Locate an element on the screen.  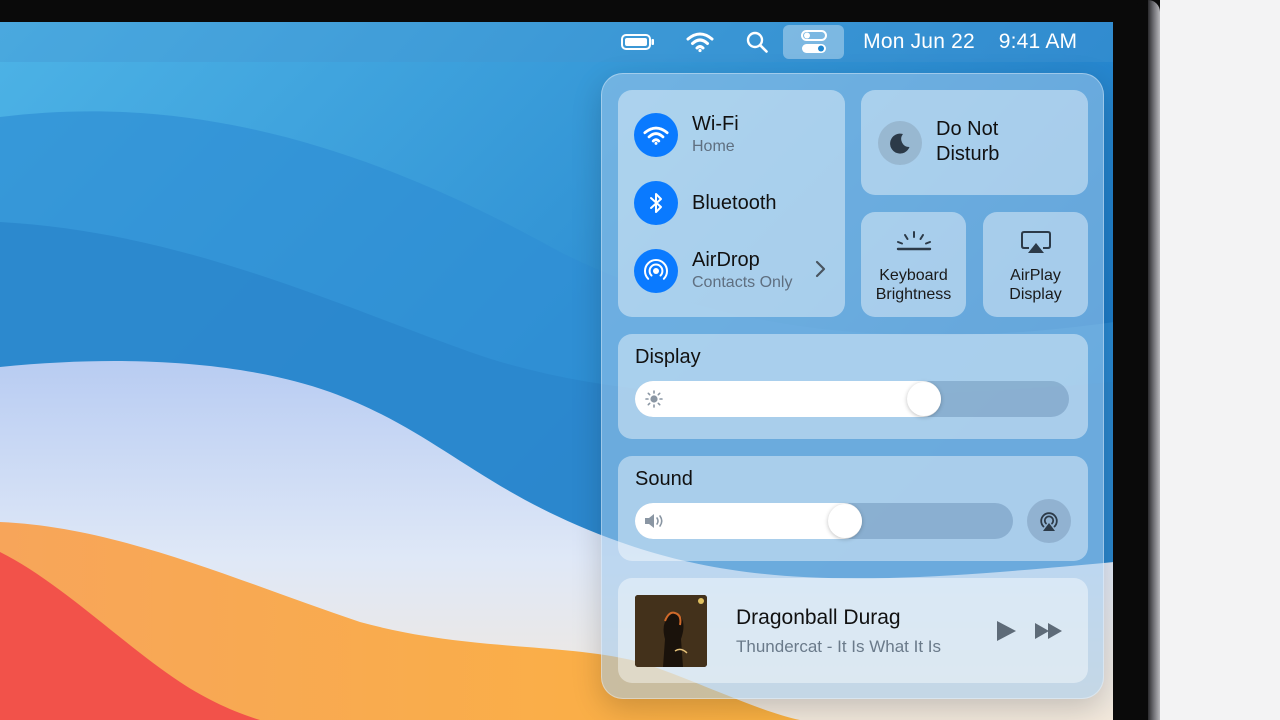
sound-slider-knob is located at coordinates (845, 521).